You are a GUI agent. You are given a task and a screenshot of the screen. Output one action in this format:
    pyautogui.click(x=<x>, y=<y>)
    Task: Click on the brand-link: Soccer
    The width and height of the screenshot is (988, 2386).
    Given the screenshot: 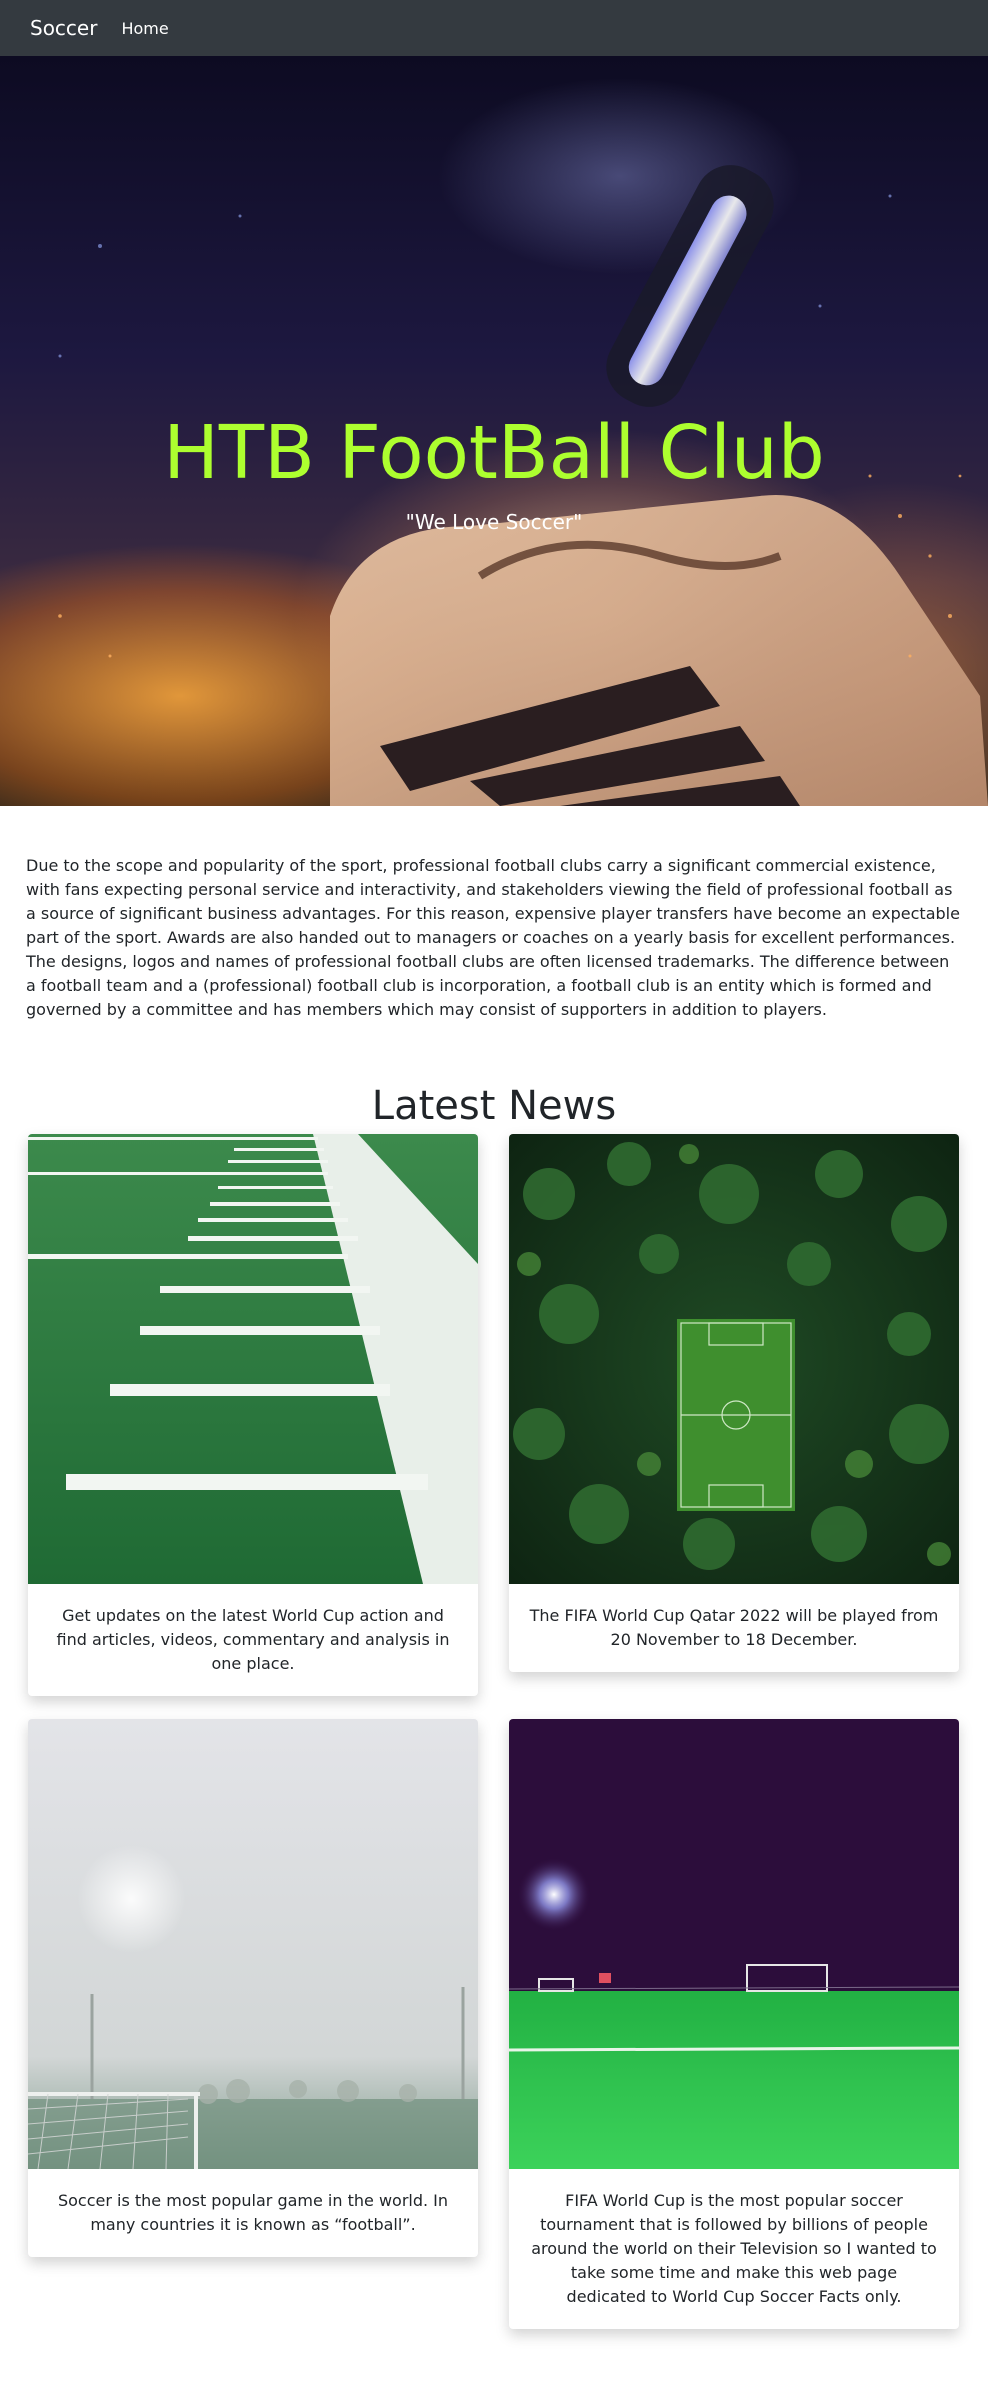 What is the action you would take?
    pyautogui.click(x=63, y=28)
    